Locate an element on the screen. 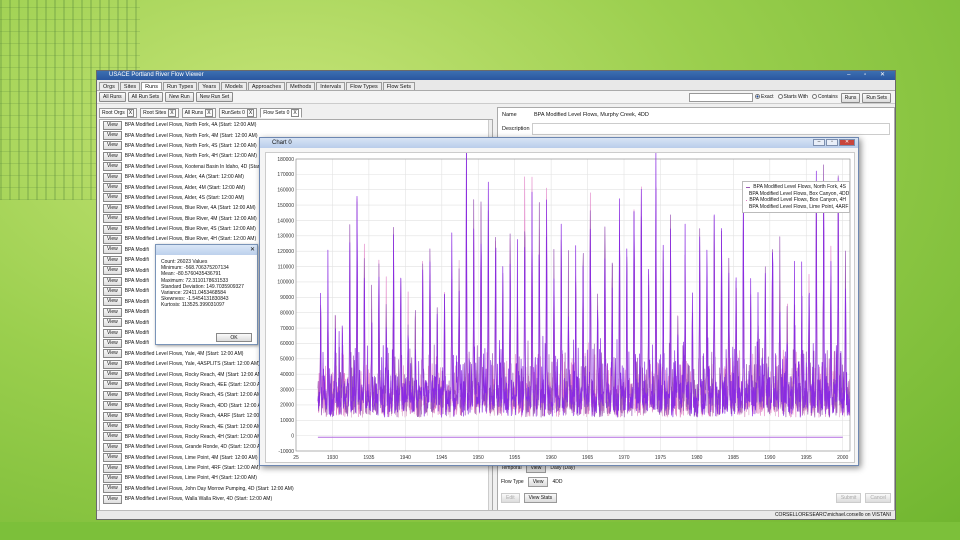  new-run-button: New Run is located at coordinates (179, 97).